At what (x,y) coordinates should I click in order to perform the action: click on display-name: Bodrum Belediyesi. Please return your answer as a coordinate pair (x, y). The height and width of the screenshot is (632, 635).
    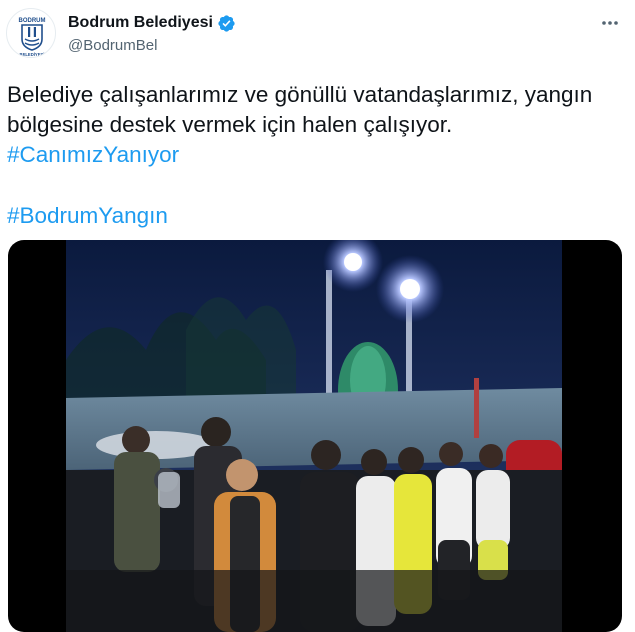
    Looking at the image, I should click on (140, 23).